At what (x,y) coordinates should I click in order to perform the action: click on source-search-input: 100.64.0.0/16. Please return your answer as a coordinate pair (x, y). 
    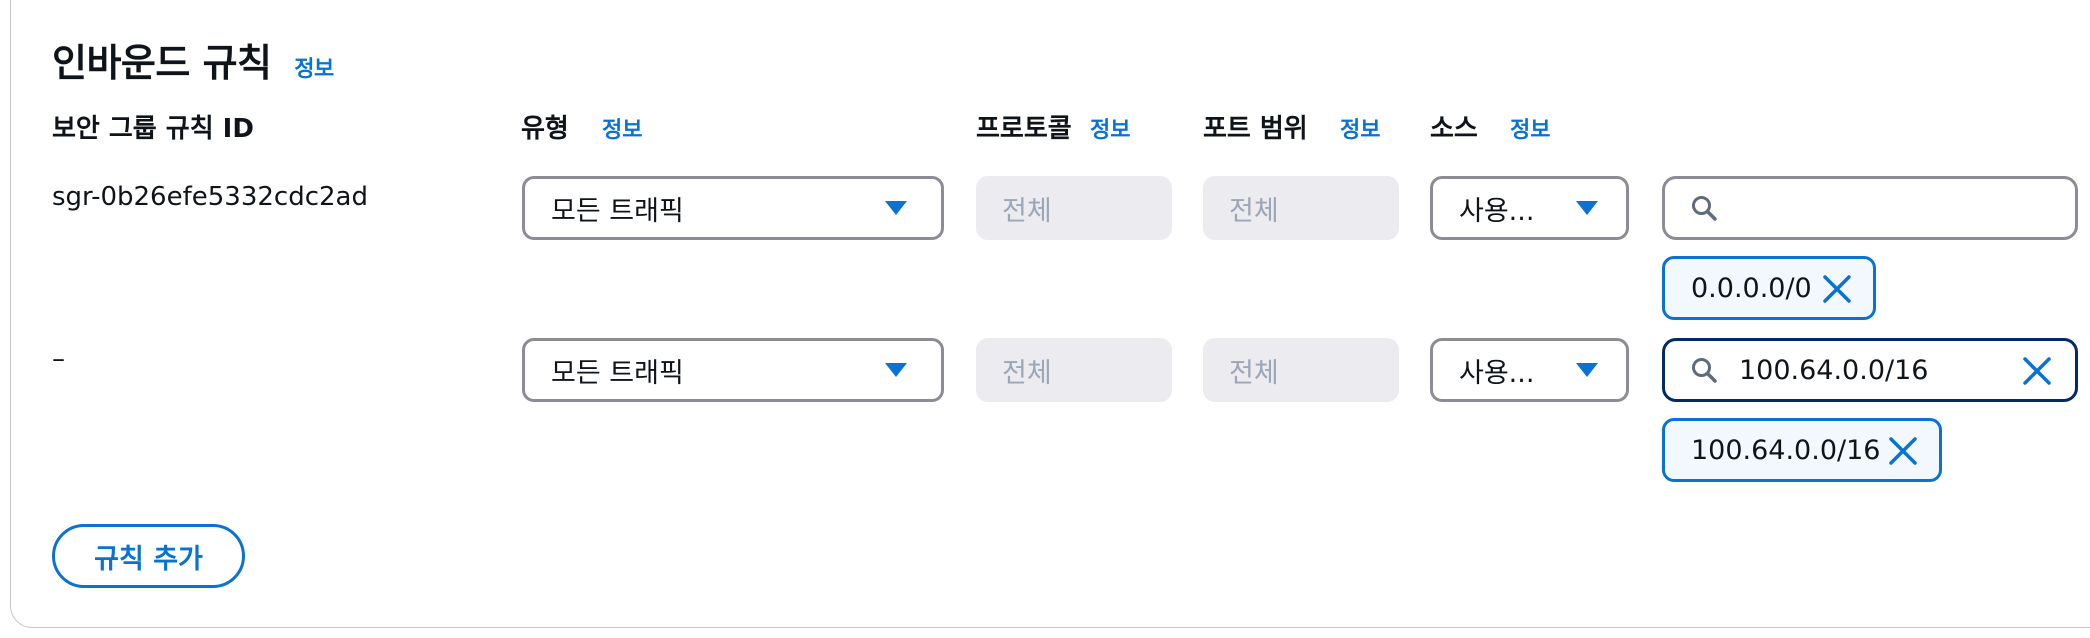
    Looking at the image, I should click on (1870, 370).